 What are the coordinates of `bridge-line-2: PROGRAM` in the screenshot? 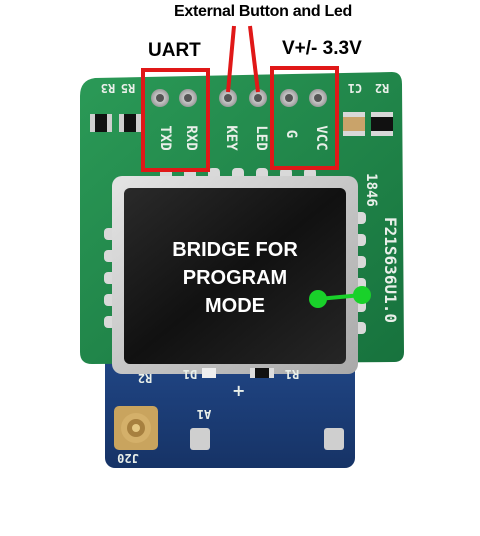 It's located at (235, 278).